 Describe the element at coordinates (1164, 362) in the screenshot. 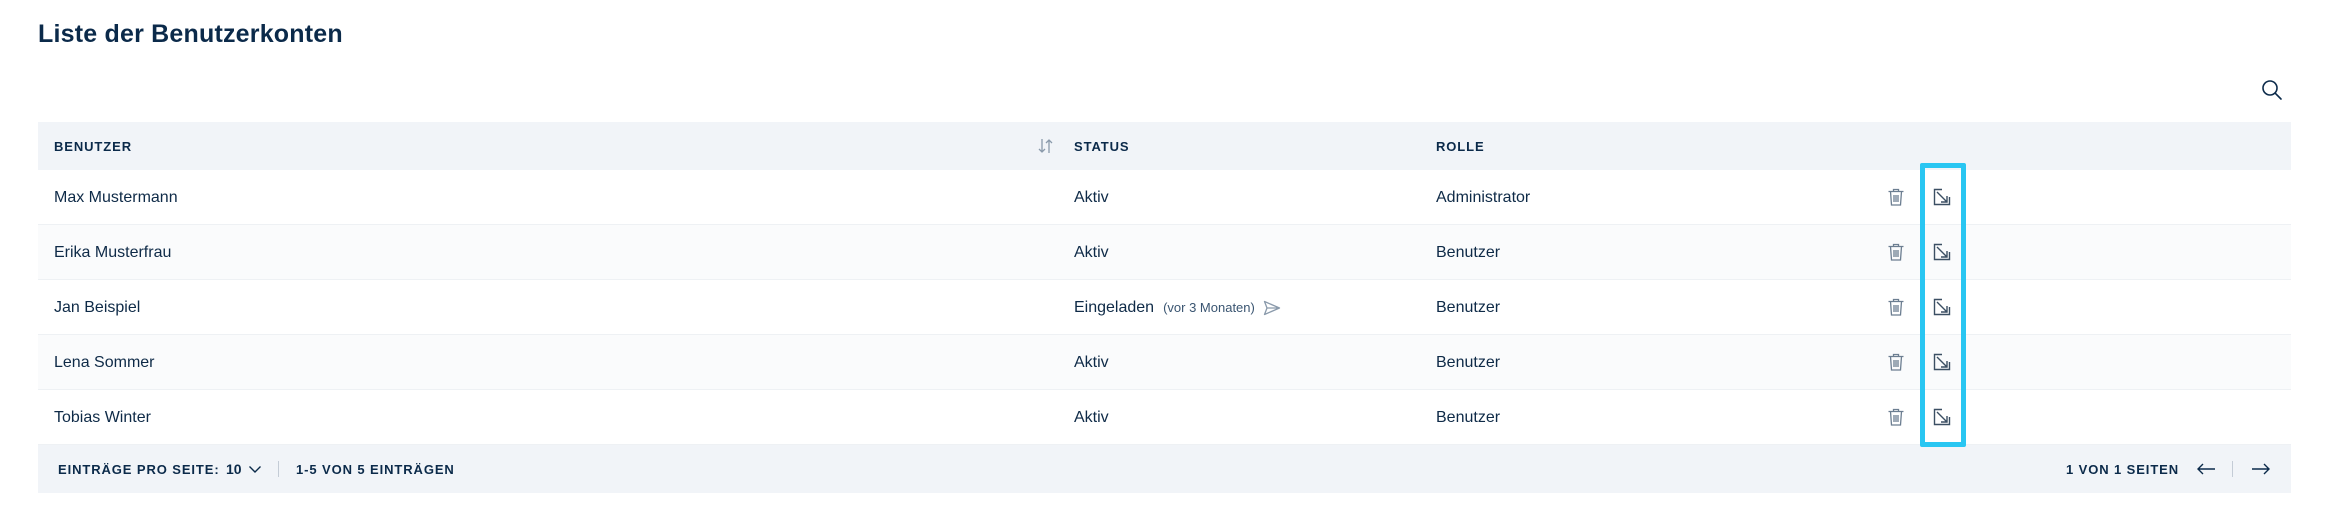

I see `table-row: Lena Sommer Aktiv Benutzer` at that location.